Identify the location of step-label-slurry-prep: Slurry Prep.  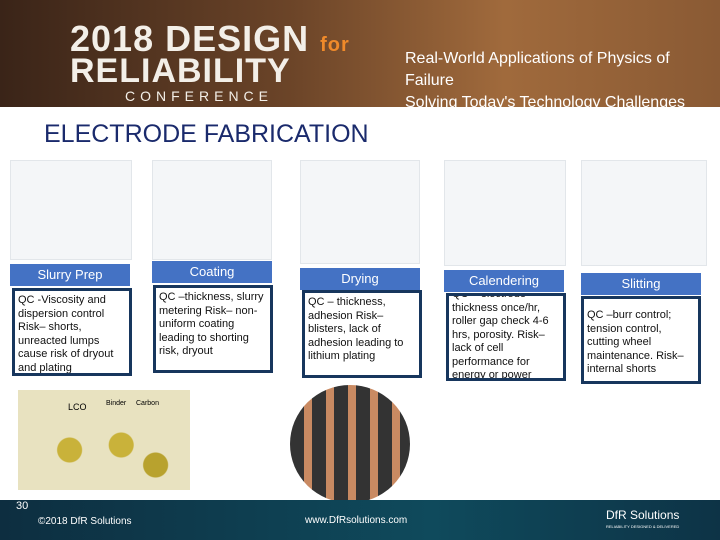
(70, 275).